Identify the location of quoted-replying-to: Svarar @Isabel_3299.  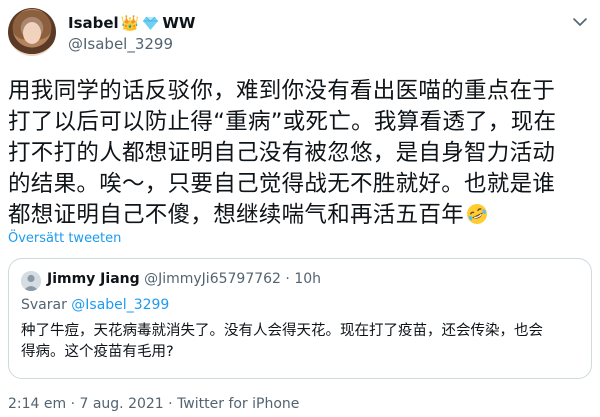
(95, 305).